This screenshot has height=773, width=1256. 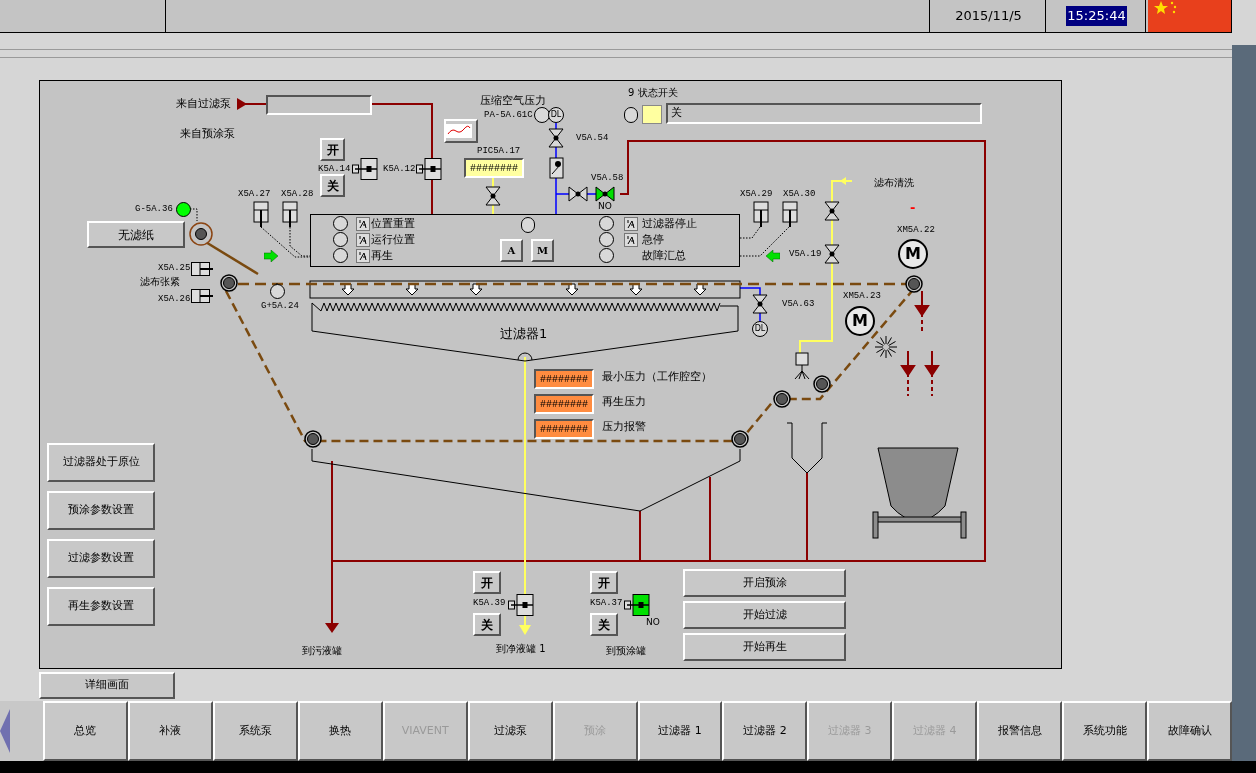 I want to click on tag-label: V5A.19, so click(x=805, y=254).